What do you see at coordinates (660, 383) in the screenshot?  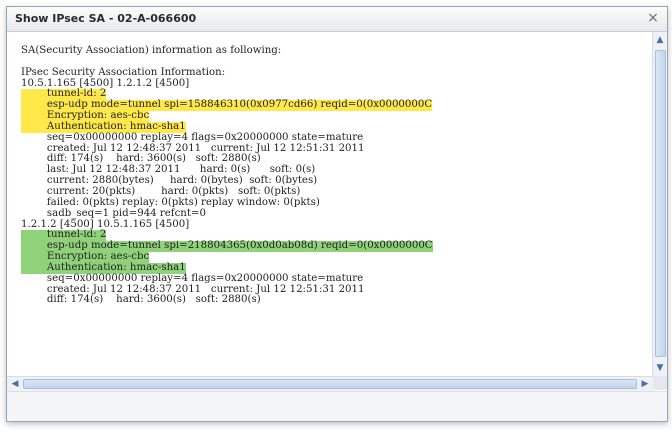 I see `scrollbar-corner` at bounding box center [660, 383].